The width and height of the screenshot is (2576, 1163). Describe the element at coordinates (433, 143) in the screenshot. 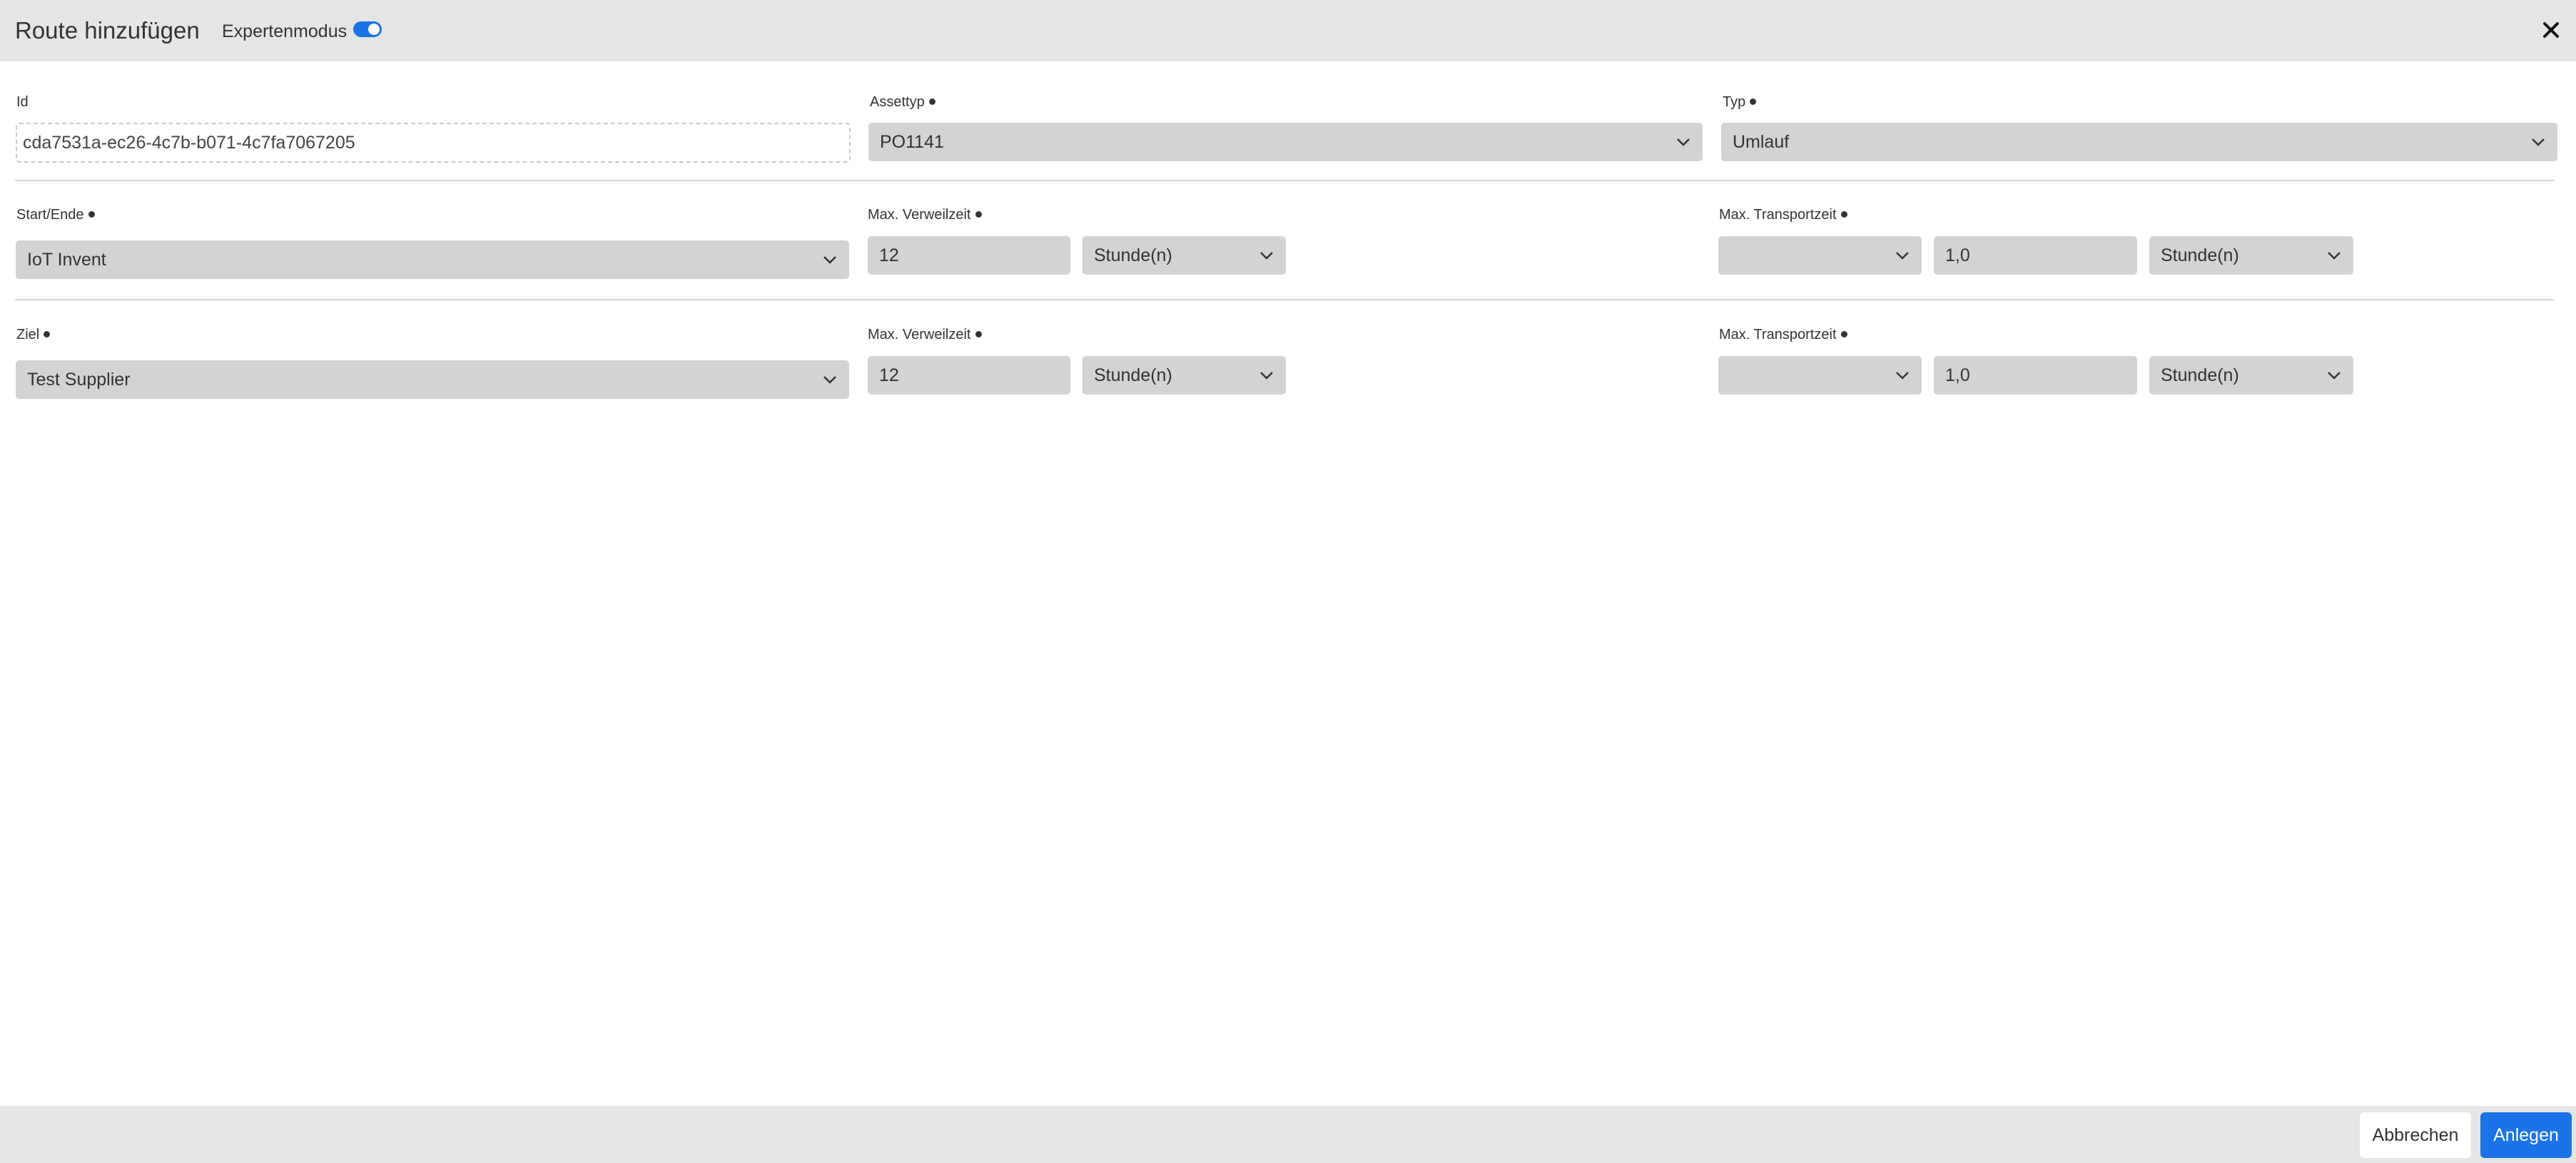

I see `id-field: cda7531a-ec26-4c7b-b071-4c7fa7067205` at that location.